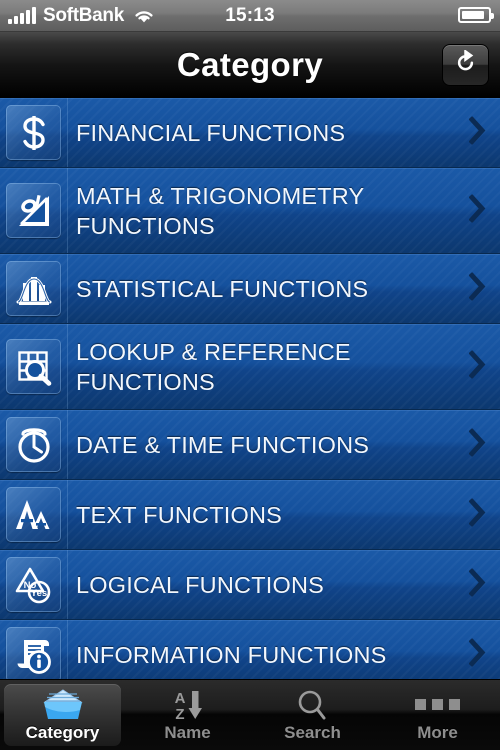 This screenshot has height=750, width=500. Describe the element at coordinates (33, 366) in the screenshot. I see `grid-magnifier-icon` at that location.